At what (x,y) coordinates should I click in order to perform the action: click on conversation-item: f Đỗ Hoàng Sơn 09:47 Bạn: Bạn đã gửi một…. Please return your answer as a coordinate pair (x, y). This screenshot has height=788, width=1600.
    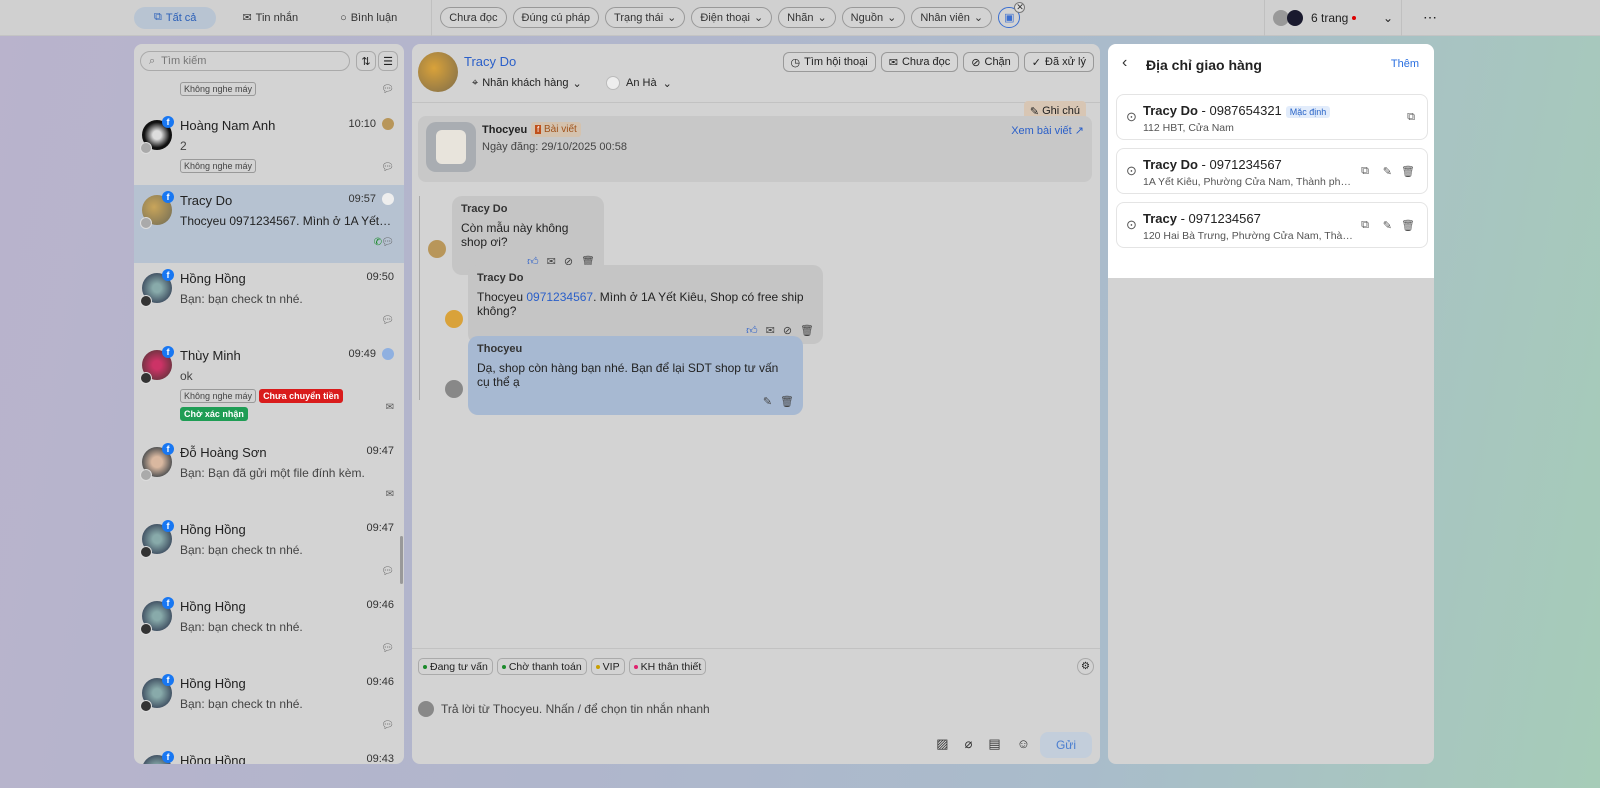
    Looking at the image, I should click on (269, 475).